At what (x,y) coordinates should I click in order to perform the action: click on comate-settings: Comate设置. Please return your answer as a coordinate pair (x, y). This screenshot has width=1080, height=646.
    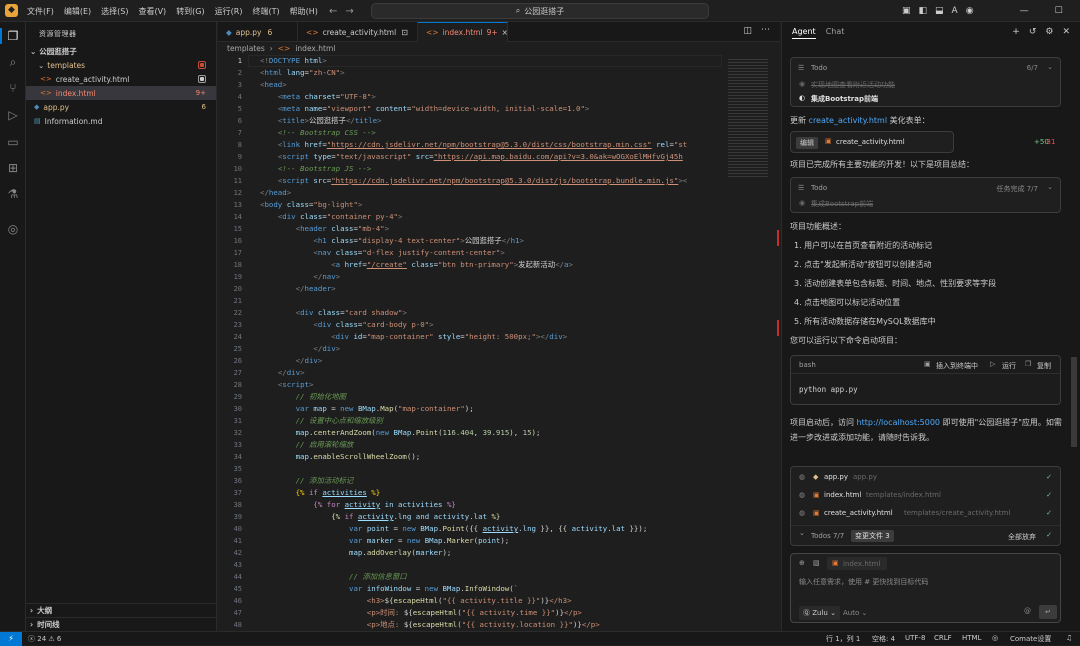
    Looking at the image, I should click on (1030, 639).